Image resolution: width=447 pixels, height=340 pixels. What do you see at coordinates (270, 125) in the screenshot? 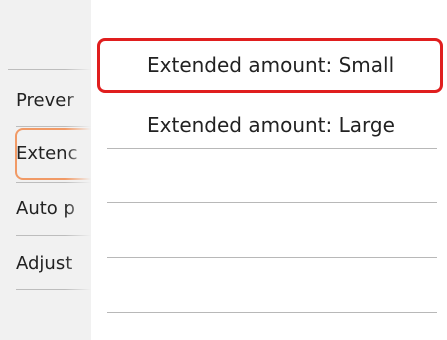
I see `option-extended-large: Extended amount: Large` at bounding box center [270, 125].